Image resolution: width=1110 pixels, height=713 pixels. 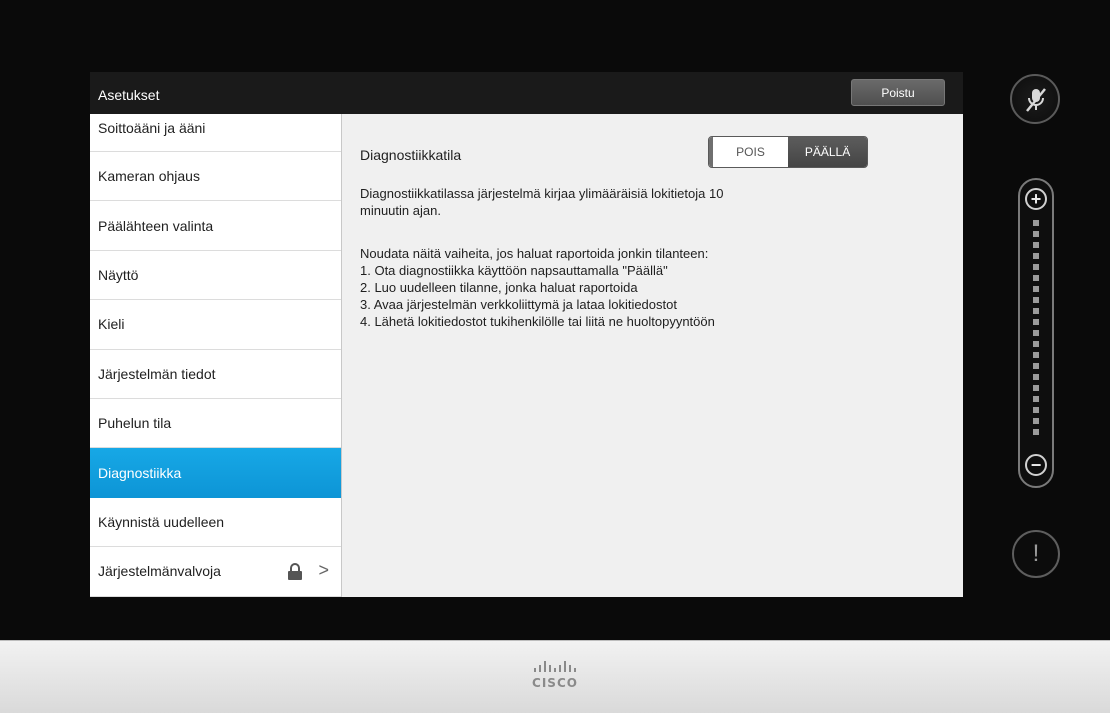 I want to click on sidebar-item-label: Päälähteen valinta, so click(x=156, y=225).